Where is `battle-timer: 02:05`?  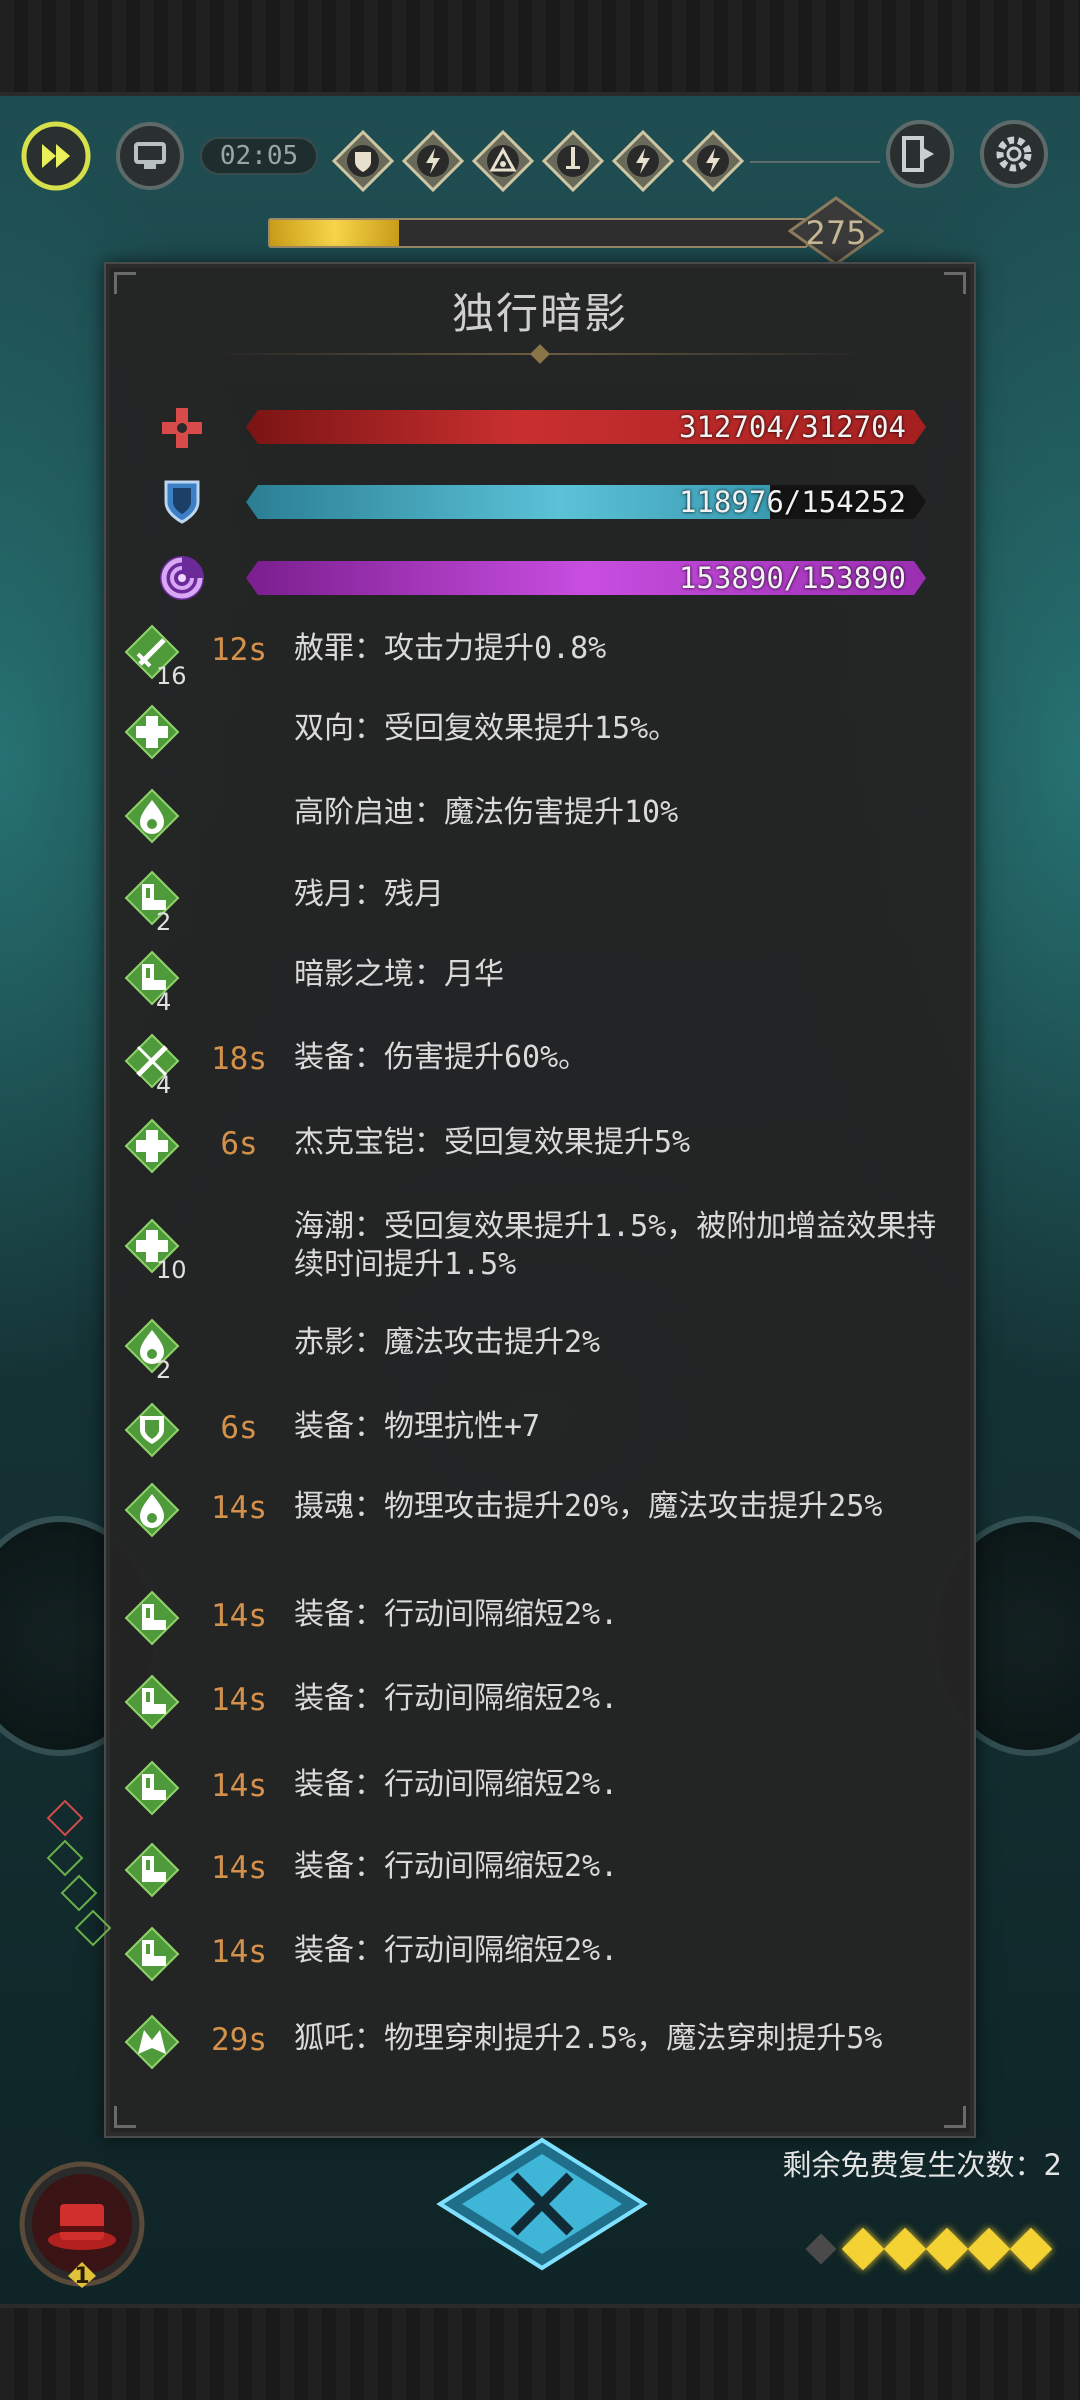 battle-timer: 02:05 is located at coordinates (259, 156).